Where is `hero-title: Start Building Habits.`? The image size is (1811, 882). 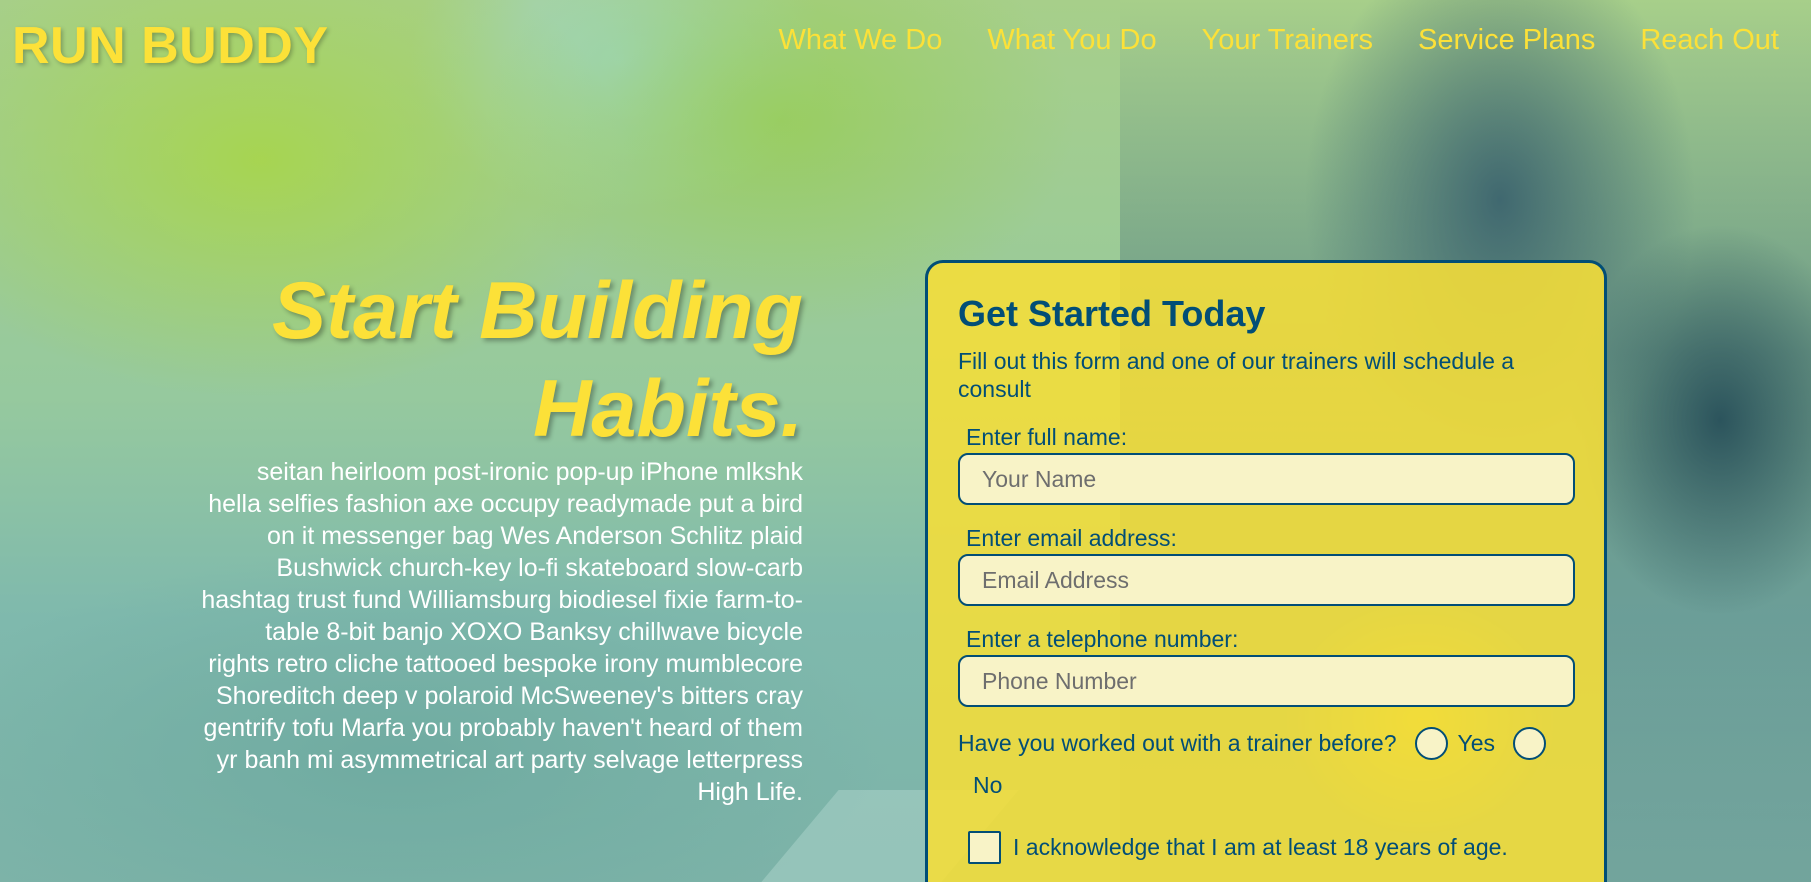 hero-title: Start Building Habits. is located at coordinates (493, 360).